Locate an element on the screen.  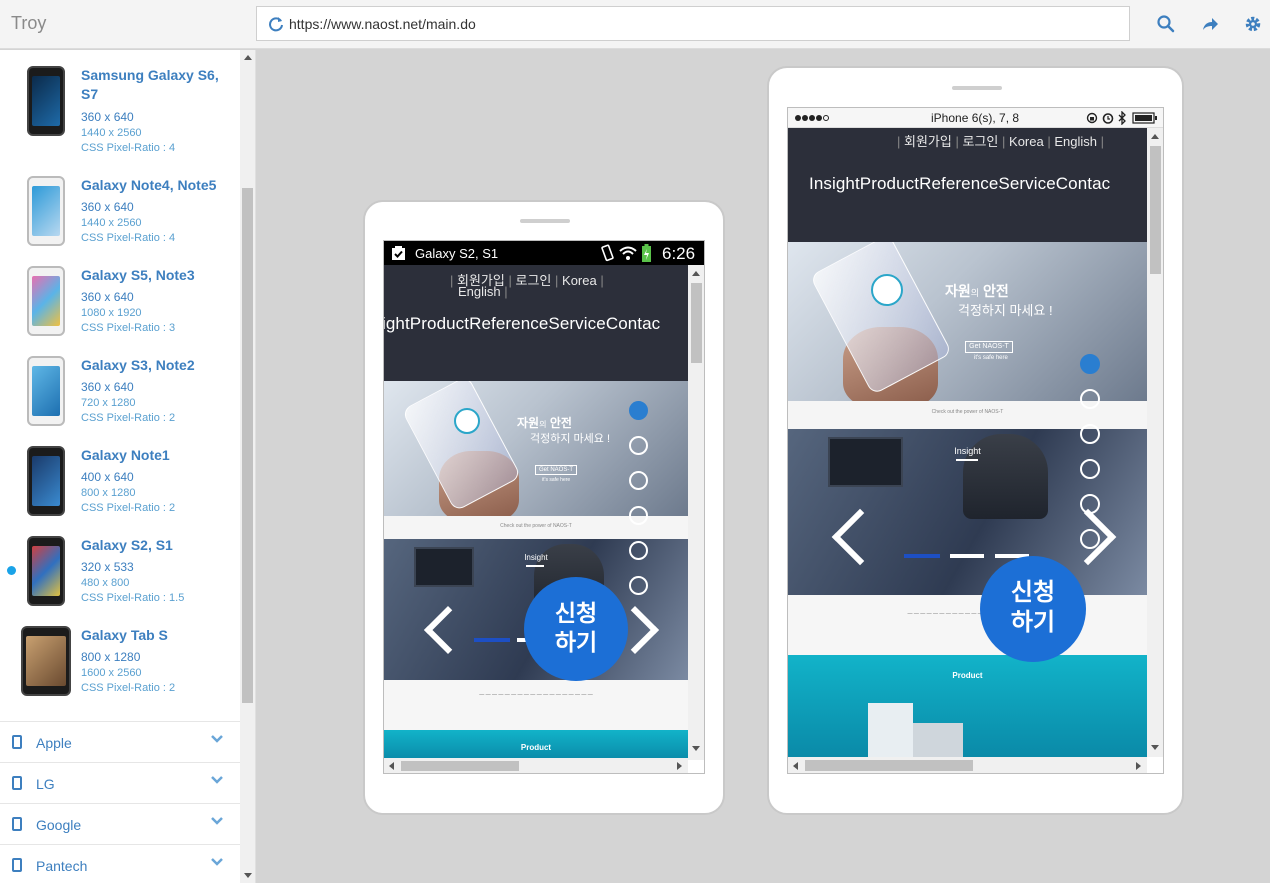
device-name: Galaxy S3, Note2 is located at coordinates (138, 365).